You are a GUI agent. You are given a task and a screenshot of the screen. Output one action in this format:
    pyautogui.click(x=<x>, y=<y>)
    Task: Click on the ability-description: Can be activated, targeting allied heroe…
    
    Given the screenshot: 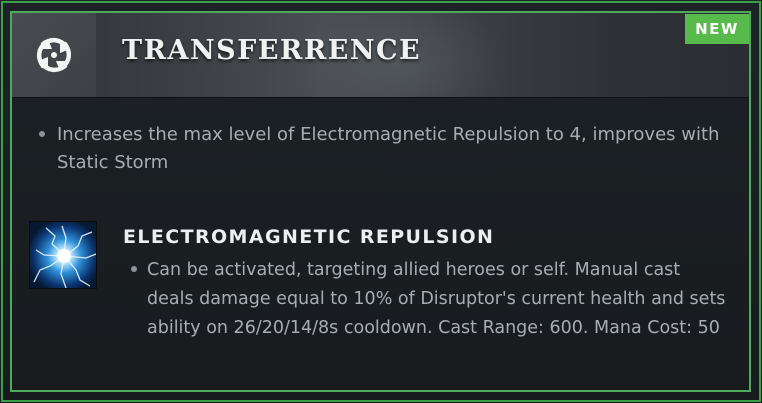 What is the action you would take?
    pyautogui.click(x=436, y=299)
    